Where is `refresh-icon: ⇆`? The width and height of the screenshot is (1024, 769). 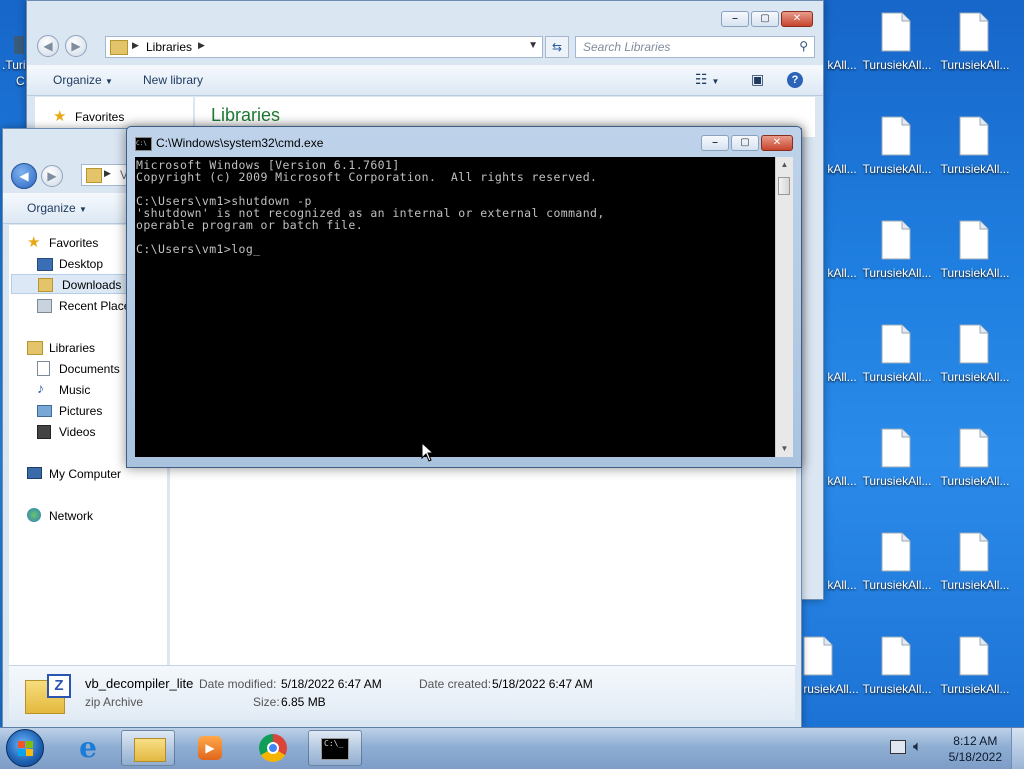
refresh-icon: ⇆ is located at coordinates (557, 47).